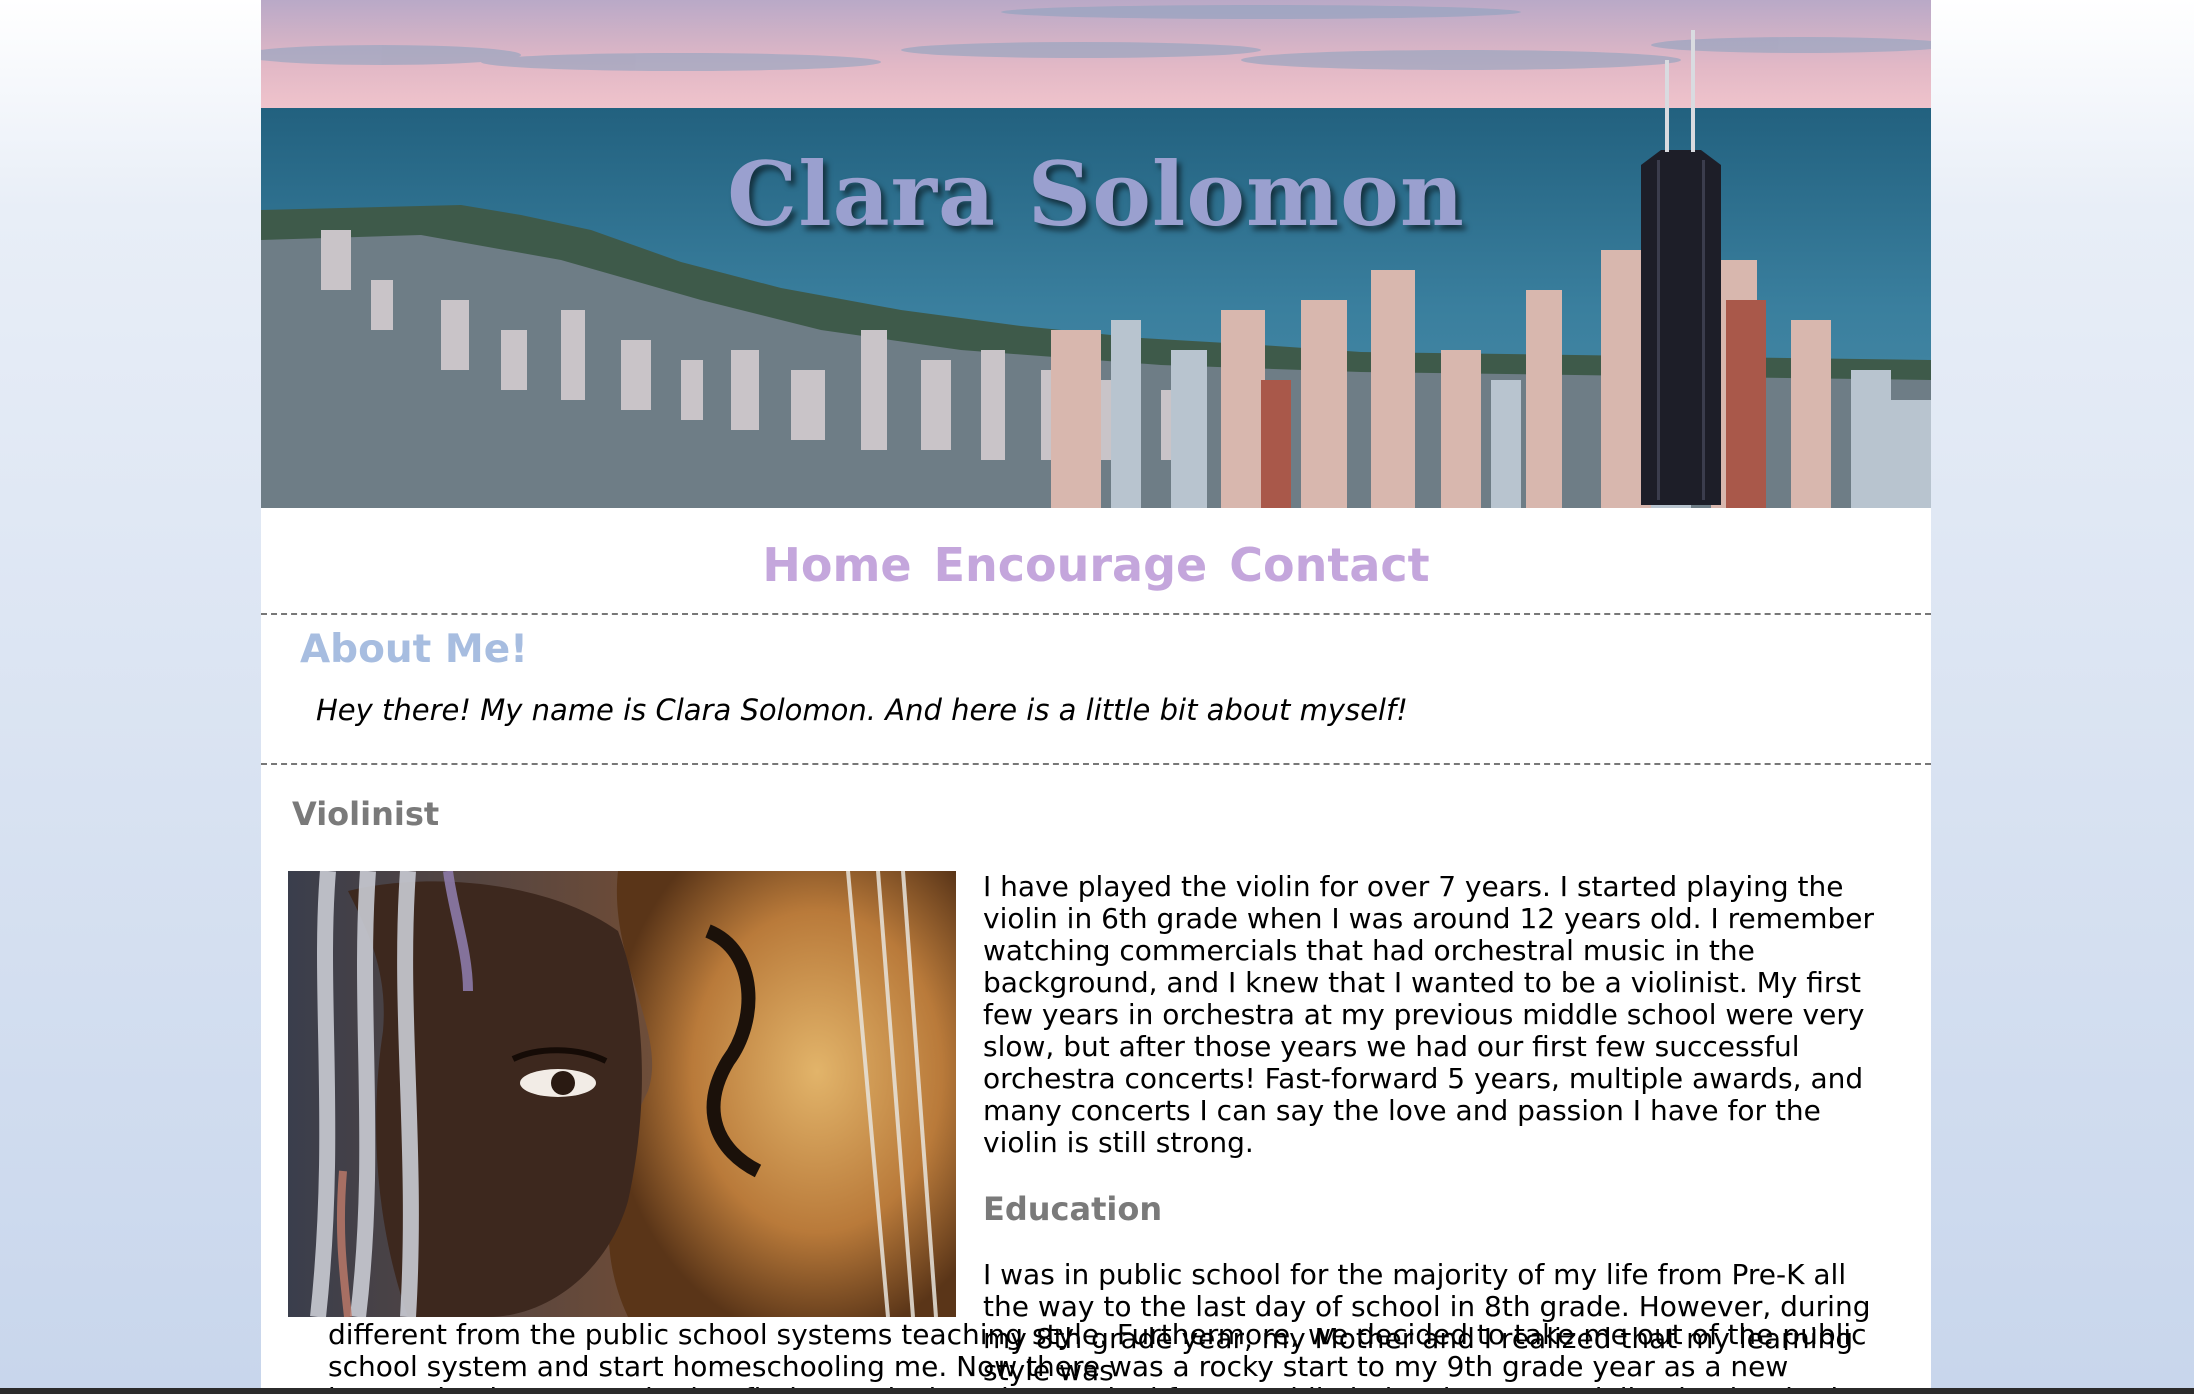 This screenshot has height=1394, width=2194. What do you see at coordinates (1097, 1391) in the screenshot?
I see `window-bottom-edge` at bounding box center [1097, 1391].